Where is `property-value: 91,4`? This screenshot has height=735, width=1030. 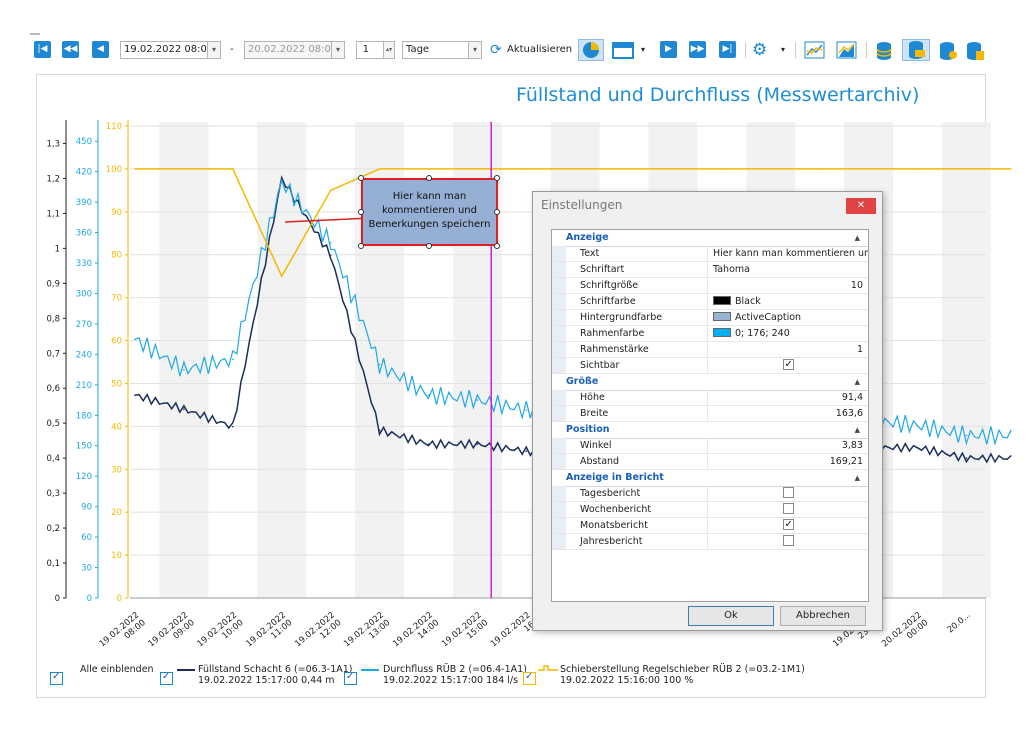 property-value: 91,4 is located at coordinates (788, 398).